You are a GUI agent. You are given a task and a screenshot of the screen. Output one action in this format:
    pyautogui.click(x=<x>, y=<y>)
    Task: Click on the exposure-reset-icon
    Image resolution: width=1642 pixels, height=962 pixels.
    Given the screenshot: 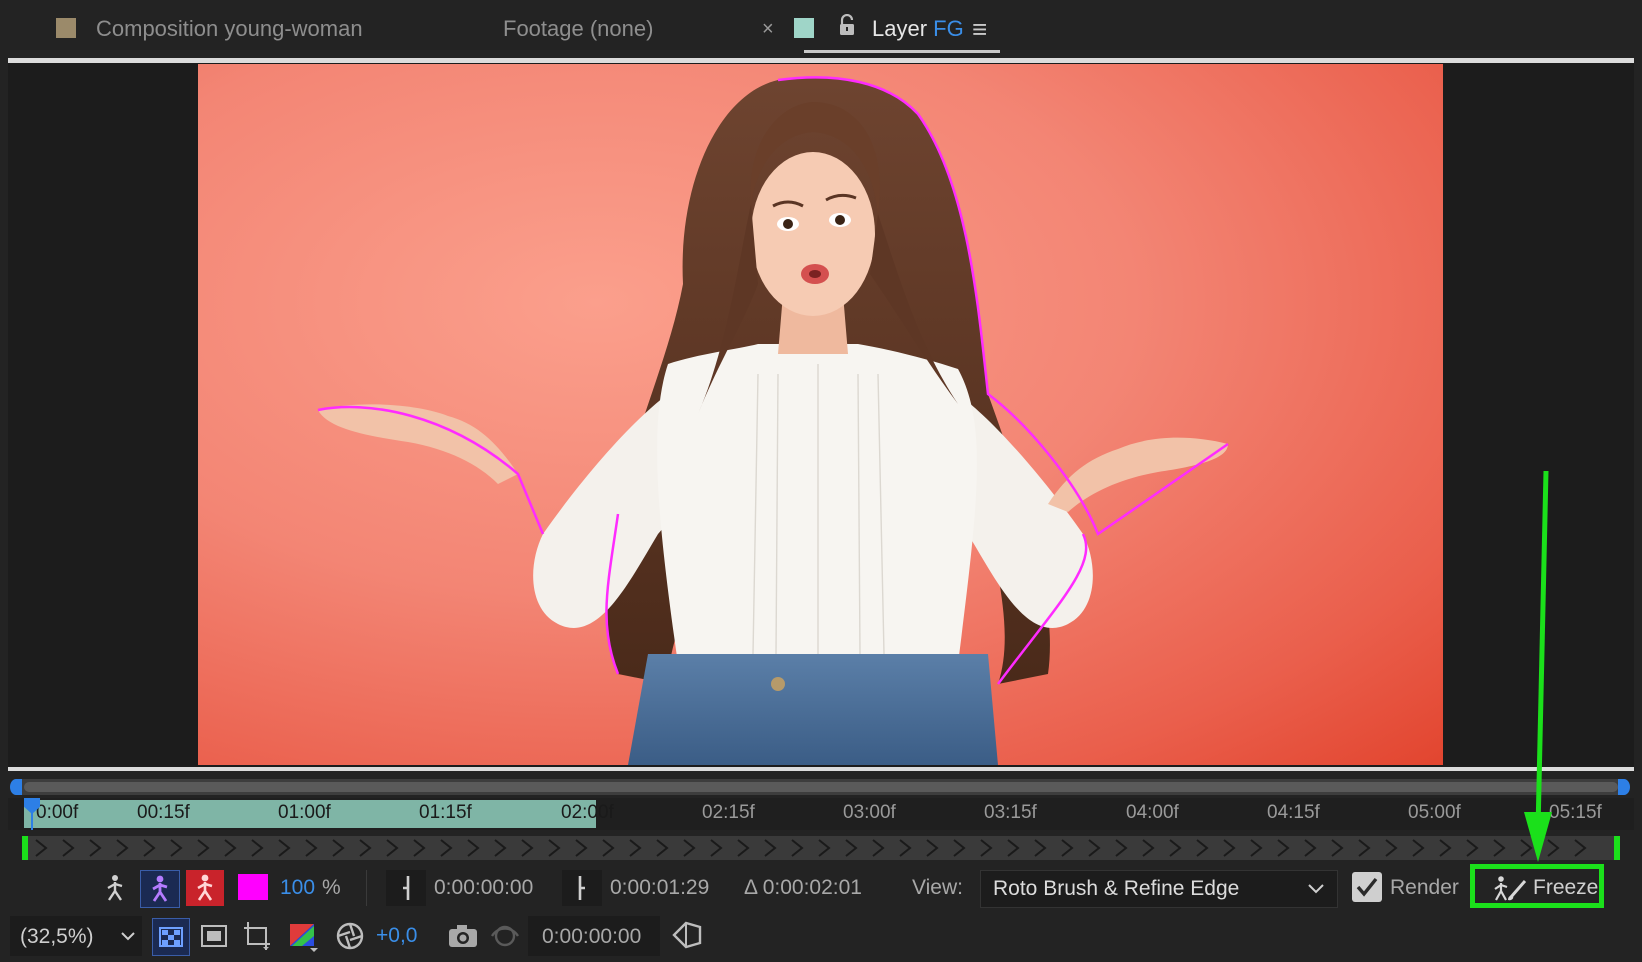 What is the action you would take?
    pyautogui.click(x=350, y=936)
    